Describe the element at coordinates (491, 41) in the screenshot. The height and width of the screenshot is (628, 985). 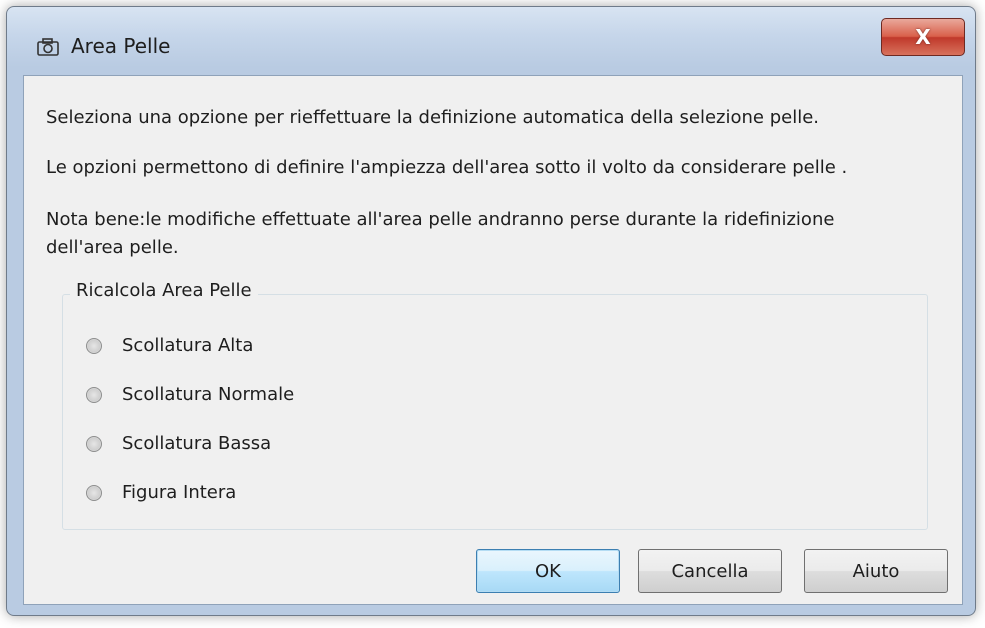
I see `title-bar: Area Pelle X` at that location.